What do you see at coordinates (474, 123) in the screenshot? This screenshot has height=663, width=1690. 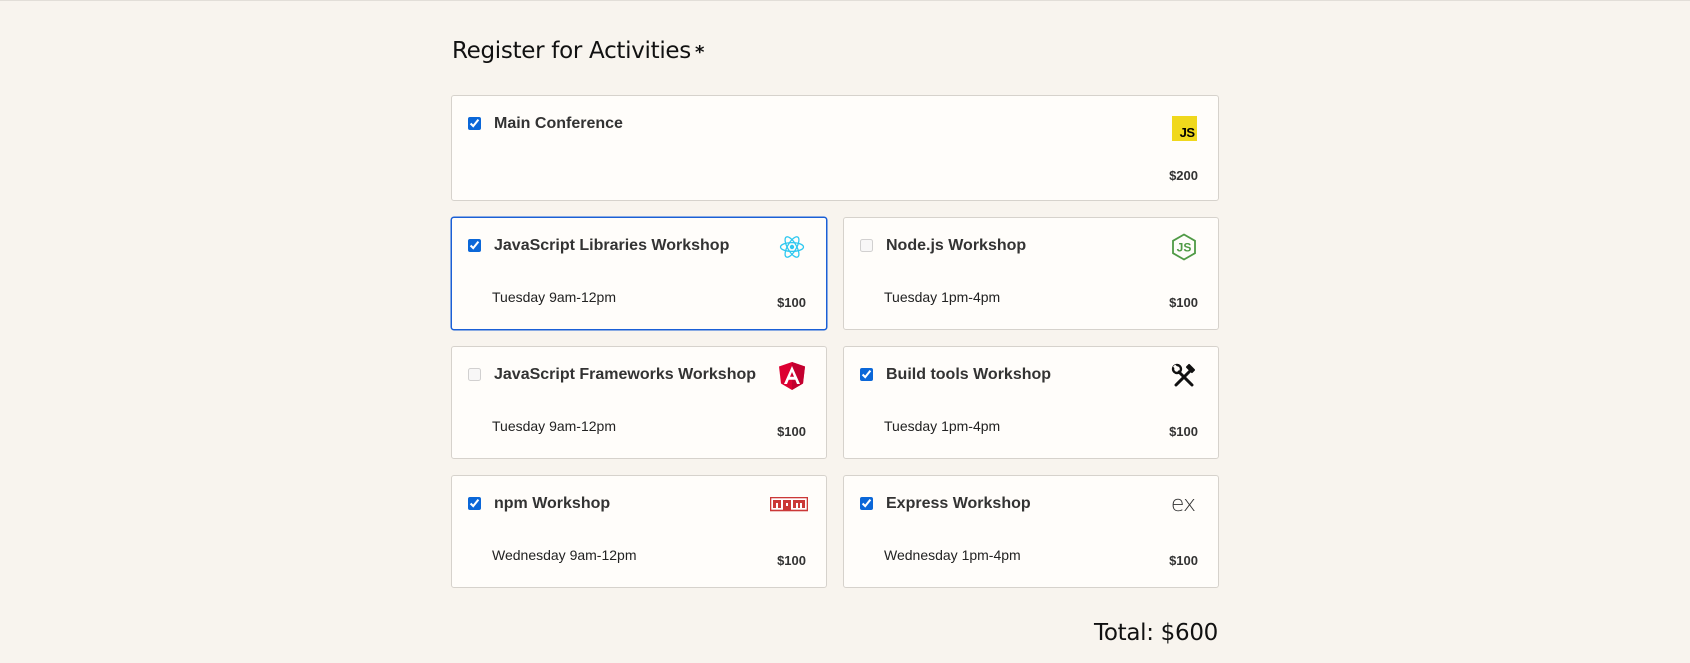 I see `main-conference-checkbox` at bounding box center [474, 123].